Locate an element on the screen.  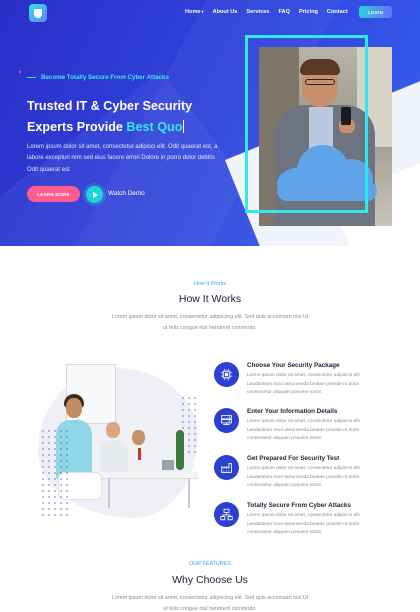
features-title: Why Choose Us is located at coordinates (210, 580).